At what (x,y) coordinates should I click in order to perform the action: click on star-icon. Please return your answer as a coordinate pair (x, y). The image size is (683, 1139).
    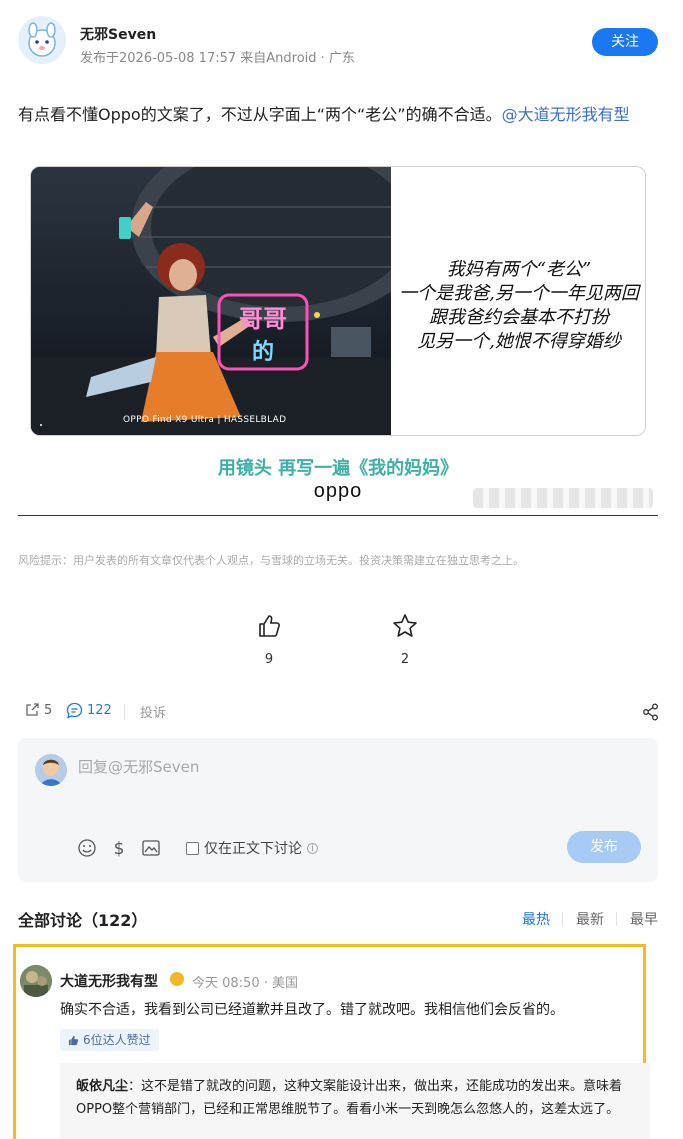
    Looking at the image, I should click on (405, 625).